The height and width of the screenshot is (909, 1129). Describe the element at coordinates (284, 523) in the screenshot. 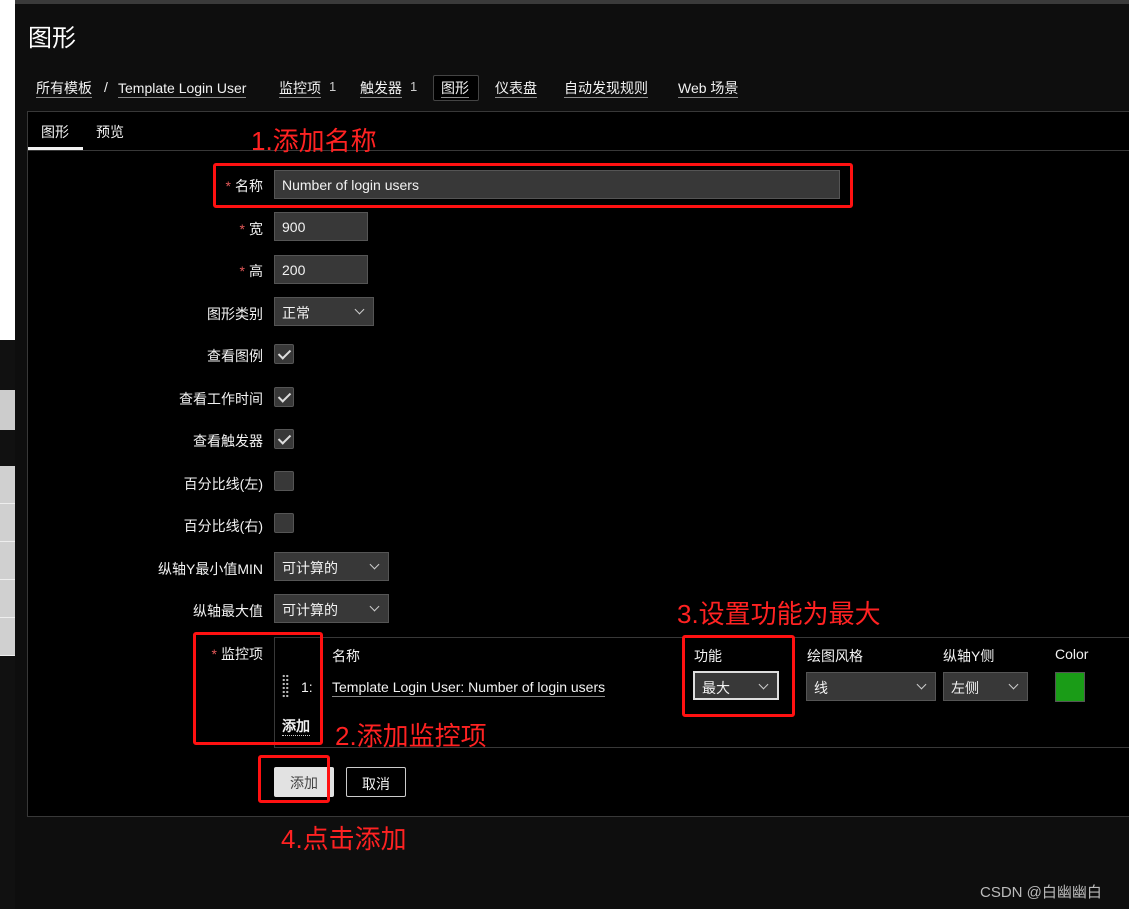

I see `percentile-right-checkbox` at that location.